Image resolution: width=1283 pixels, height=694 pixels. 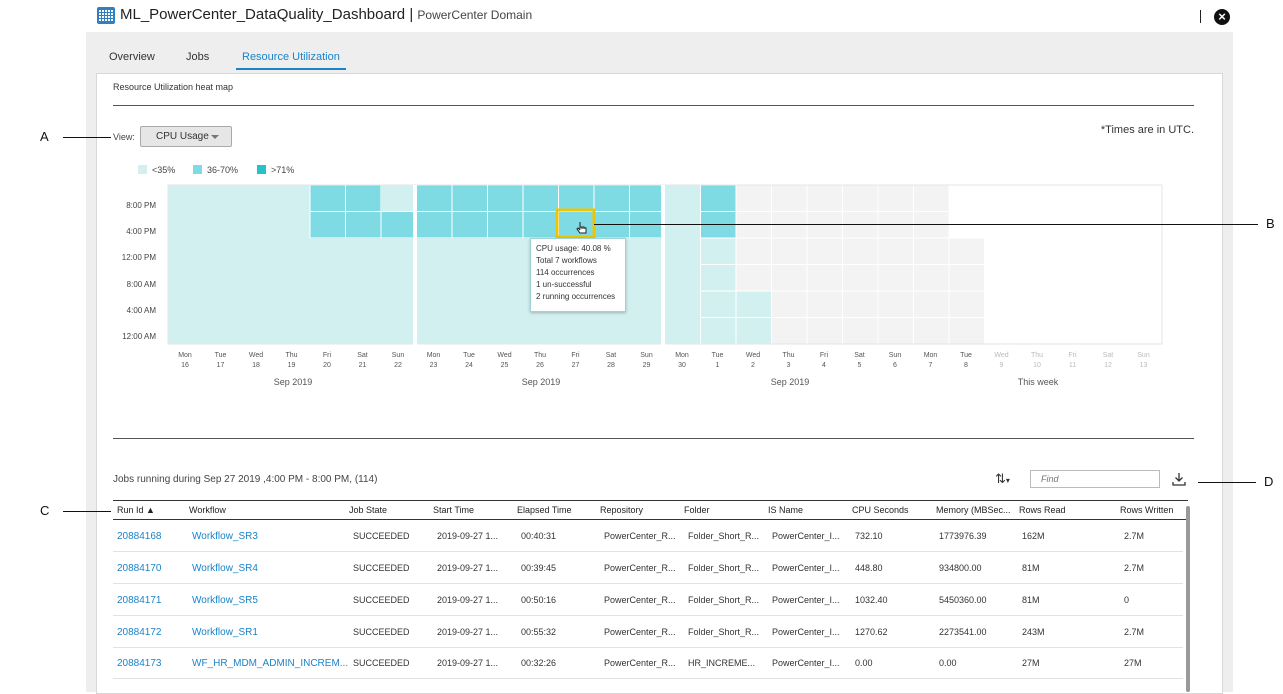 I want to click on col-cpu-seconds-header: CPU Seconds, so click(x=880, y=510).